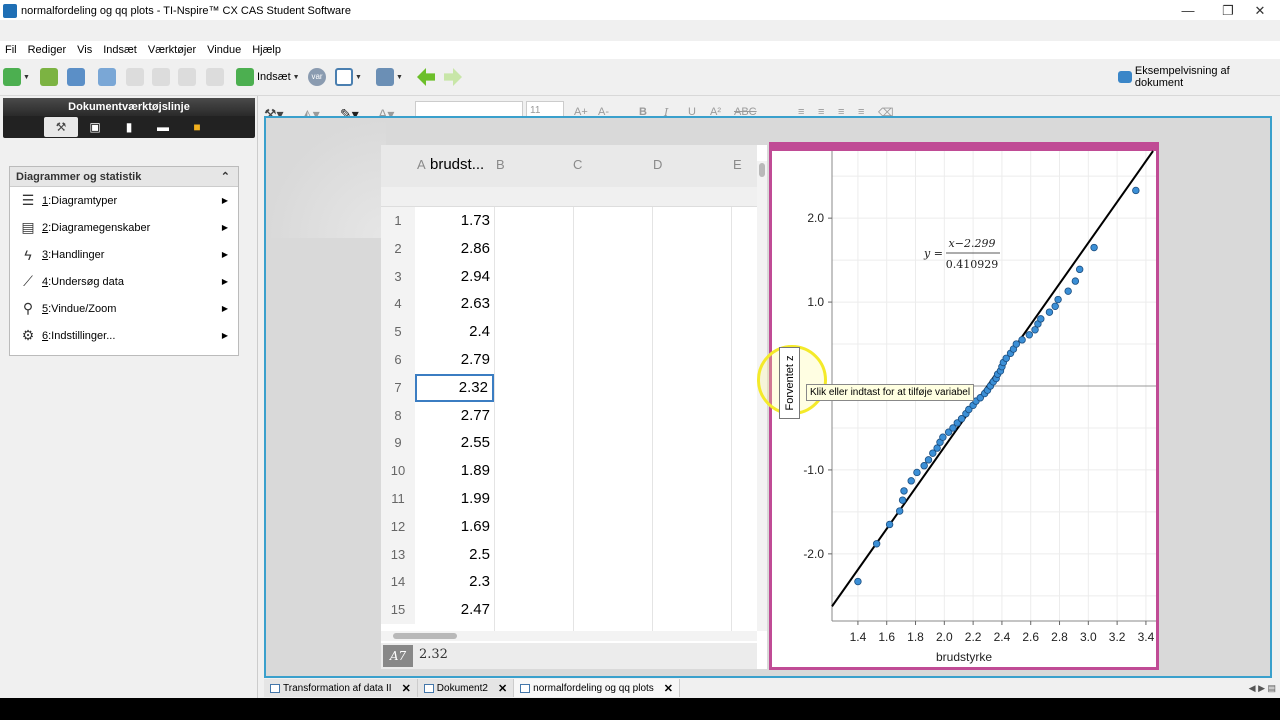  What do you see at coordinates (95, 127) in the screenshot?
I see `page-sorter-tab: ▣` at bounding box center [95, 127].